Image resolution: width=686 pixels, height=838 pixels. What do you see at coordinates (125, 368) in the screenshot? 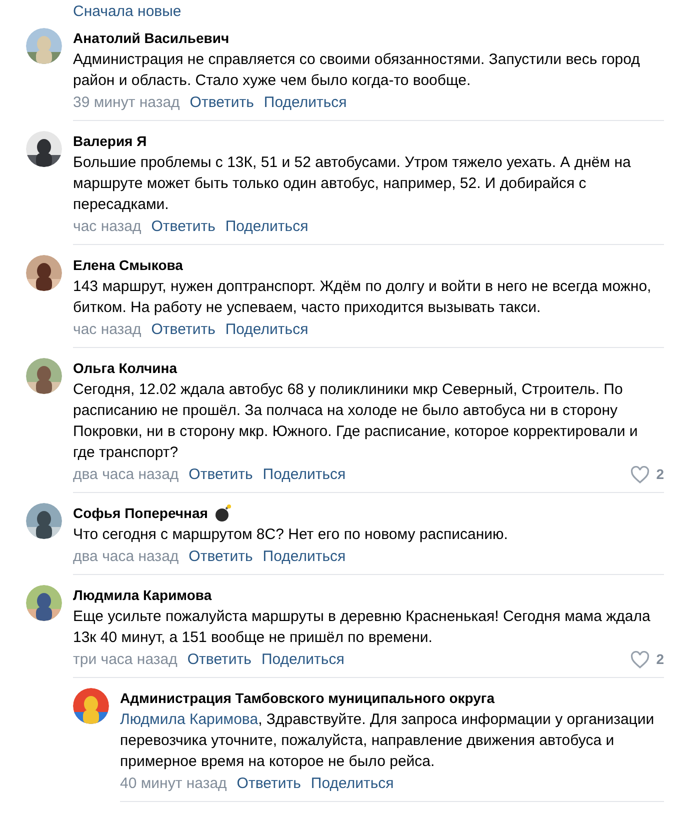
I see `author-name: Ольга Колчина` at bounding box center [125, 368].